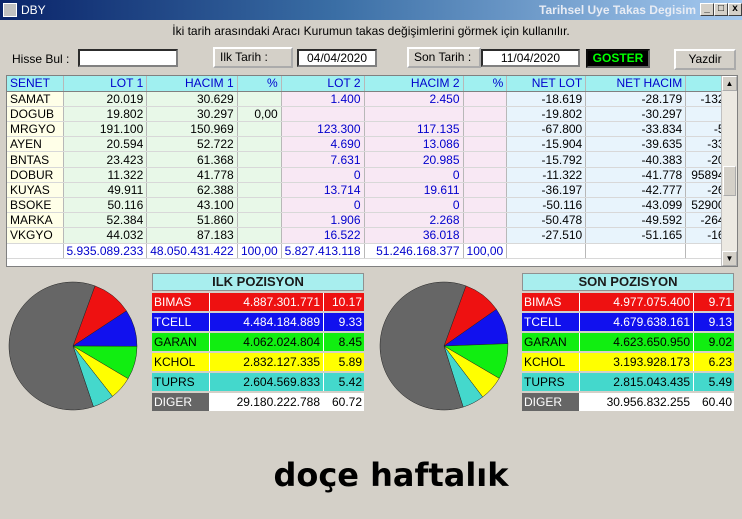  What do you see at coordinates (636, 175) in the screenshot?
I see `table-cell: -41.778` at bounding box center [636, 175].